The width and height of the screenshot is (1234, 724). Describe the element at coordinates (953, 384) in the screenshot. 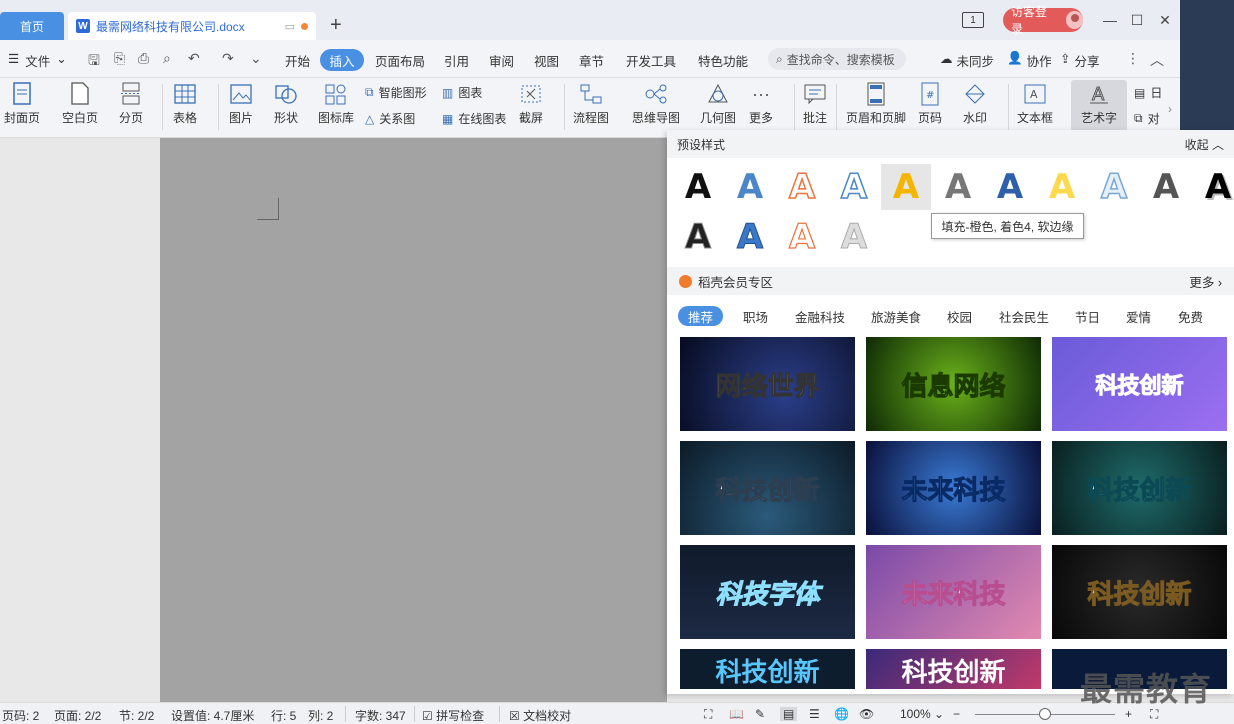

I see `wordart-template-thumb: 信息网络` at that location.